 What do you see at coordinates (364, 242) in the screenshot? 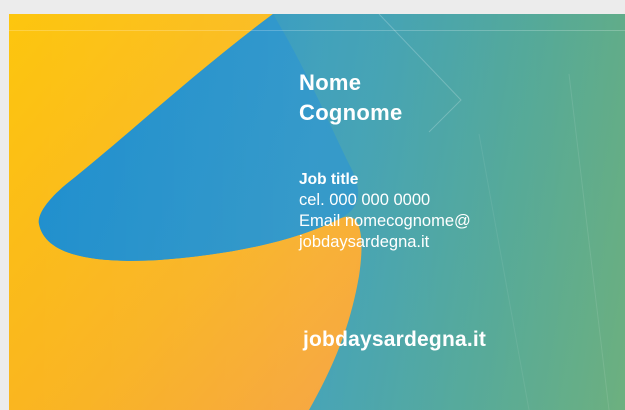
I see `email-line-2: jobdaysardegna.it` at bounding box center [364, 242].